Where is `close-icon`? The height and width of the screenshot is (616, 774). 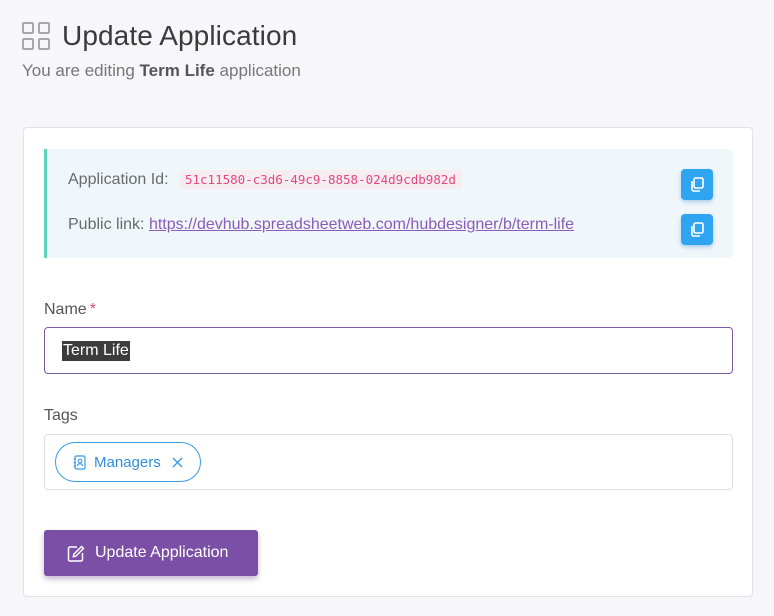
close-icon is located at coordinates (177, 462).